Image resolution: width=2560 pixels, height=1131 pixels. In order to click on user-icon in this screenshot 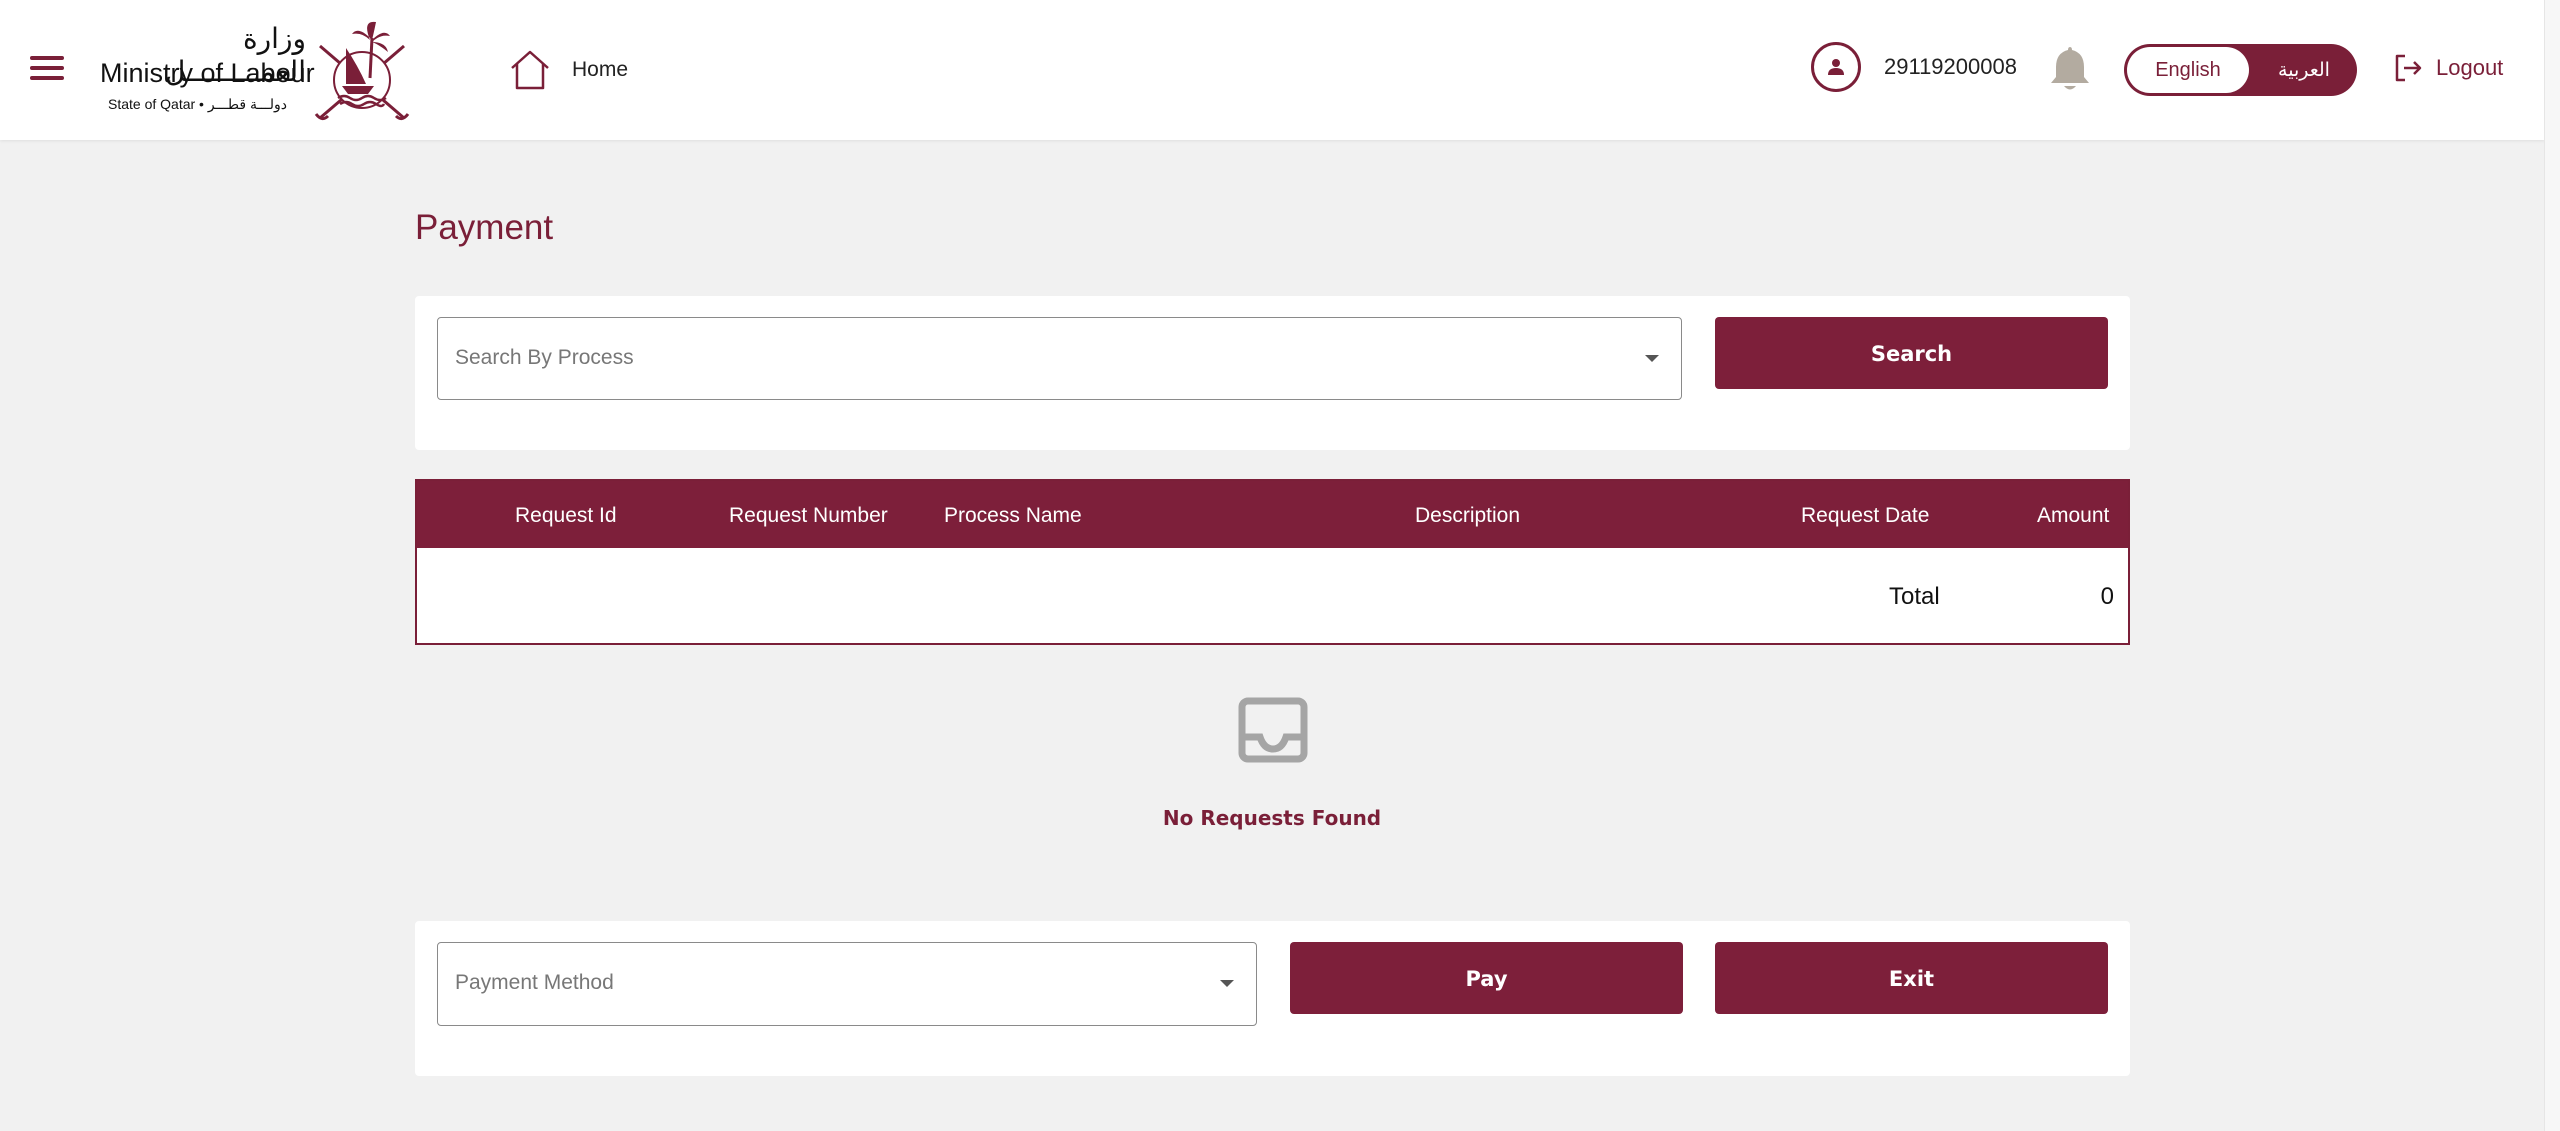, I will do `click(1836, 67)`.